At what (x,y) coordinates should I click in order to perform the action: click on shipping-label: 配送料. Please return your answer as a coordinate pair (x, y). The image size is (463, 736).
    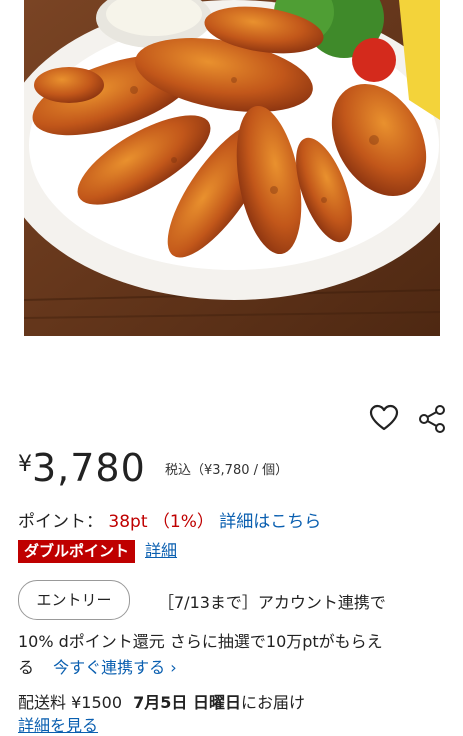
    Looking at the image, I should click on (42, 702).